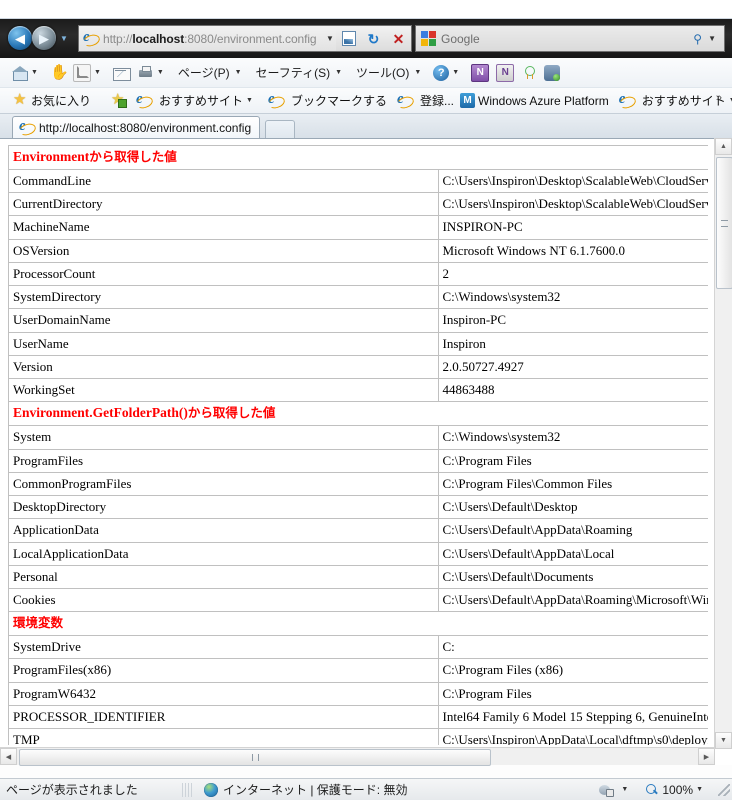 Image resolution: width=732 pixels, height=801 pixels. I want to click on refresh-button: ↻, so click(374, 38).